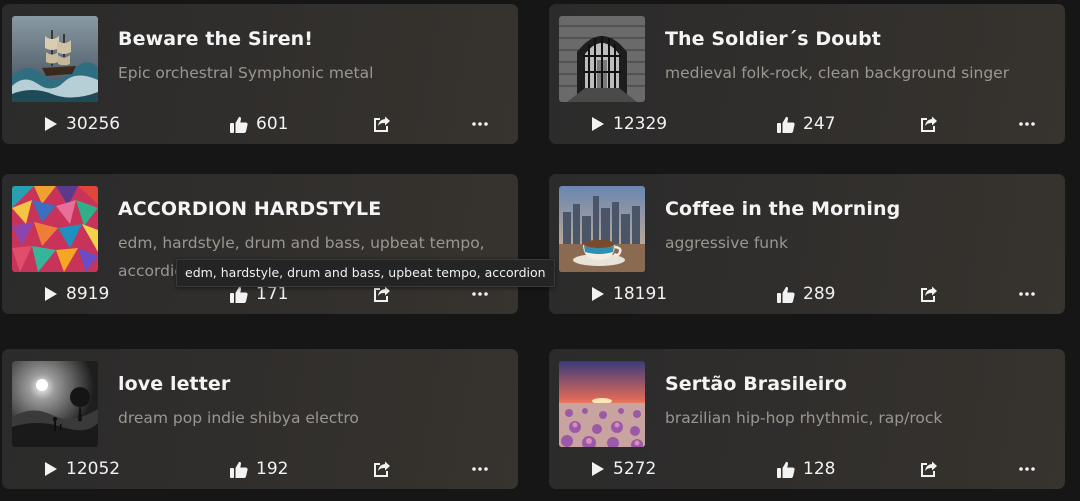 The image size is (1080, 501). What do you see at coordinates (819, 469) in the screenshot?
I see `like-count: 128` at bounding box center [819, 469].